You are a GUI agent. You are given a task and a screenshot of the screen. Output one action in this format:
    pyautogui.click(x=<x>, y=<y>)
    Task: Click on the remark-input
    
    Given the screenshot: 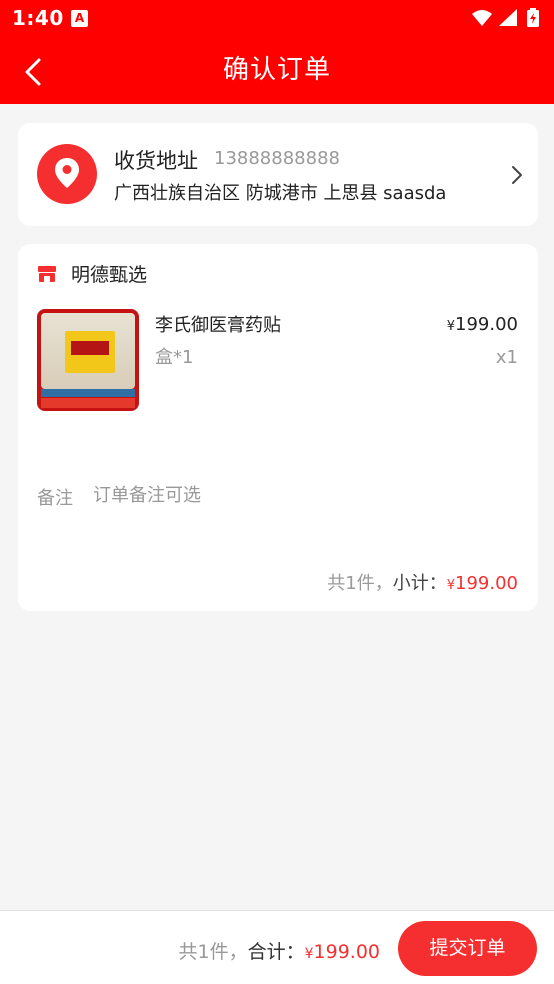 What is the action you would take?
    pyautogui.click(x=243, y=495)
    